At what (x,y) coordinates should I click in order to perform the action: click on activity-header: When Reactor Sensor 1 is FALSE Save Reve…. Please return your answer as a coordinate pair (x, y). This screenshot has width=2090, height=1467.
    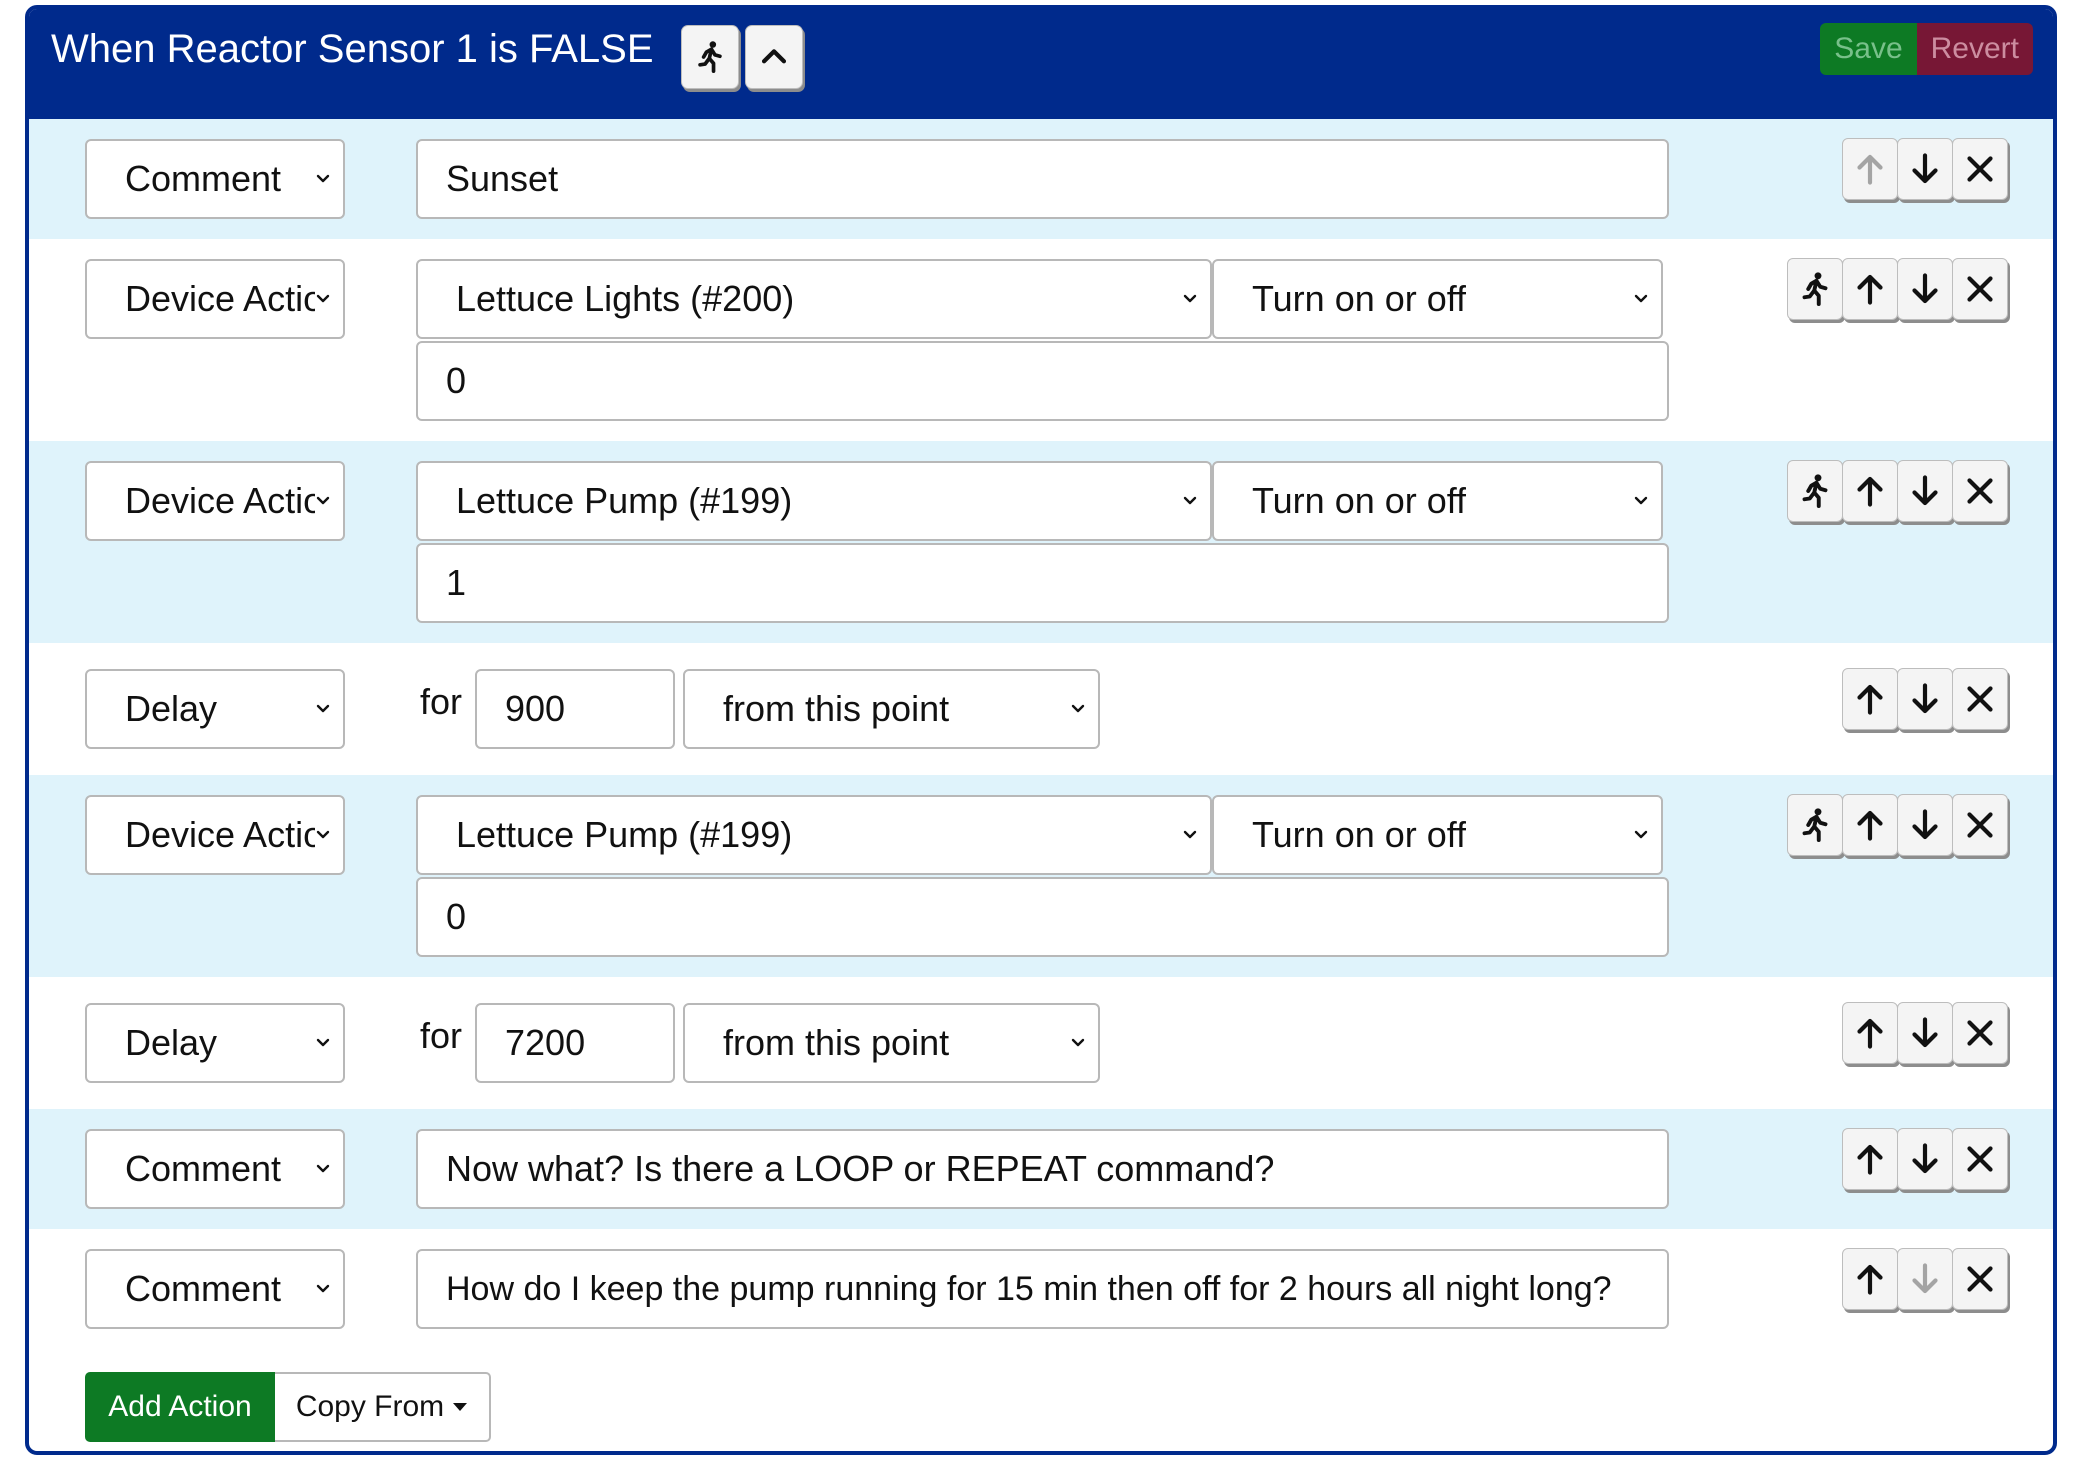
    Looking at the image, I should click on (1041, 64).